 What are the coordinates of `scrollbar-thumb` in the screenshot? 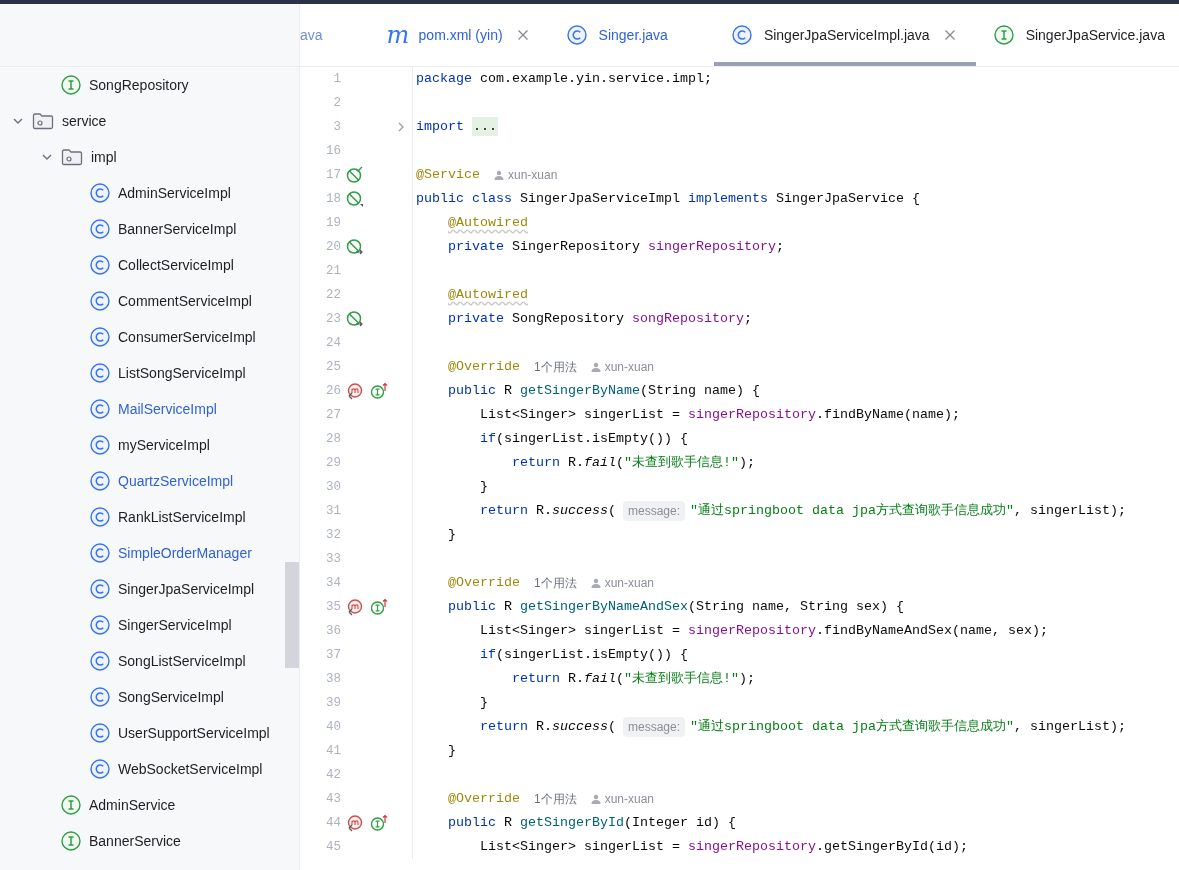 It's located at (292, 615).